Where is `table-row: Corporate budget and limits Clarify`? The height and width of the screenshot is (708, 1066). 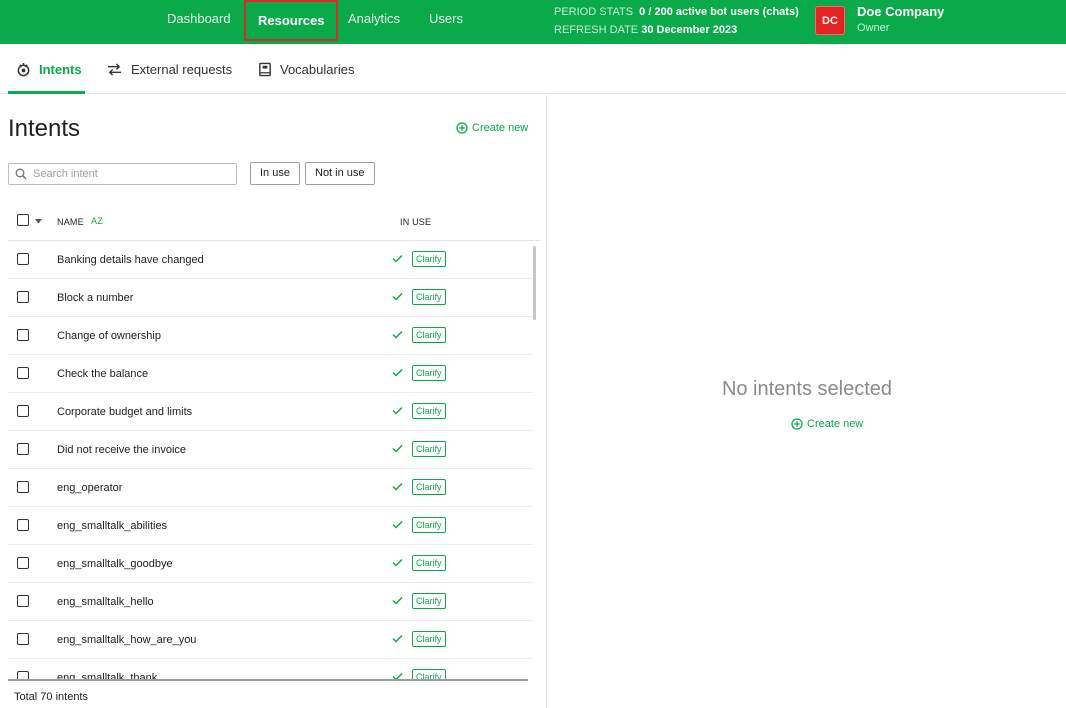
table-row: Corporate budget and limits Clarify is located at coordinates (270, 412).